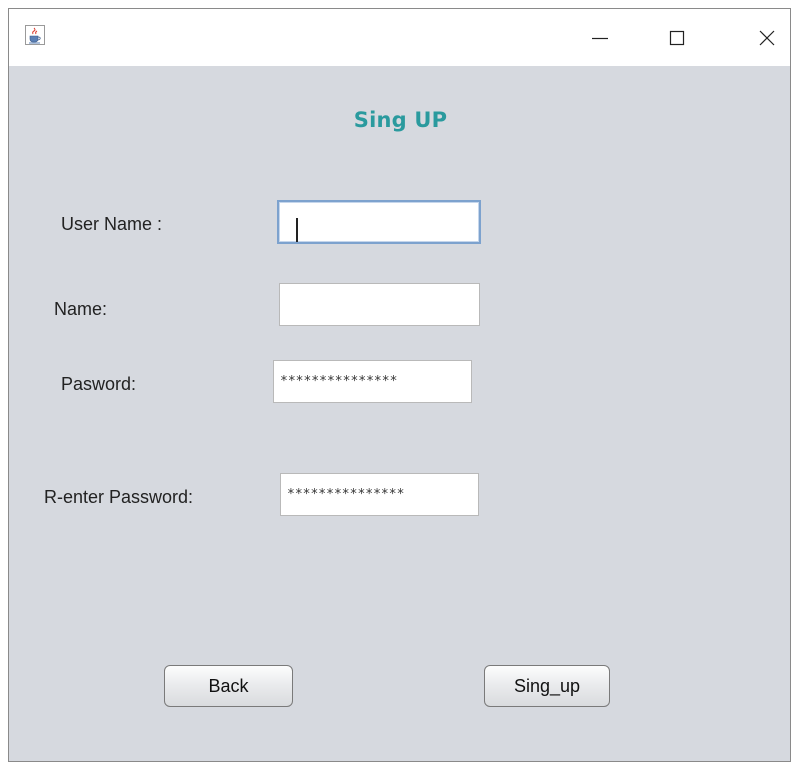  Describe the element at coordinates (228, 686) in the screenshot. I see `back-button: Back` at that location.